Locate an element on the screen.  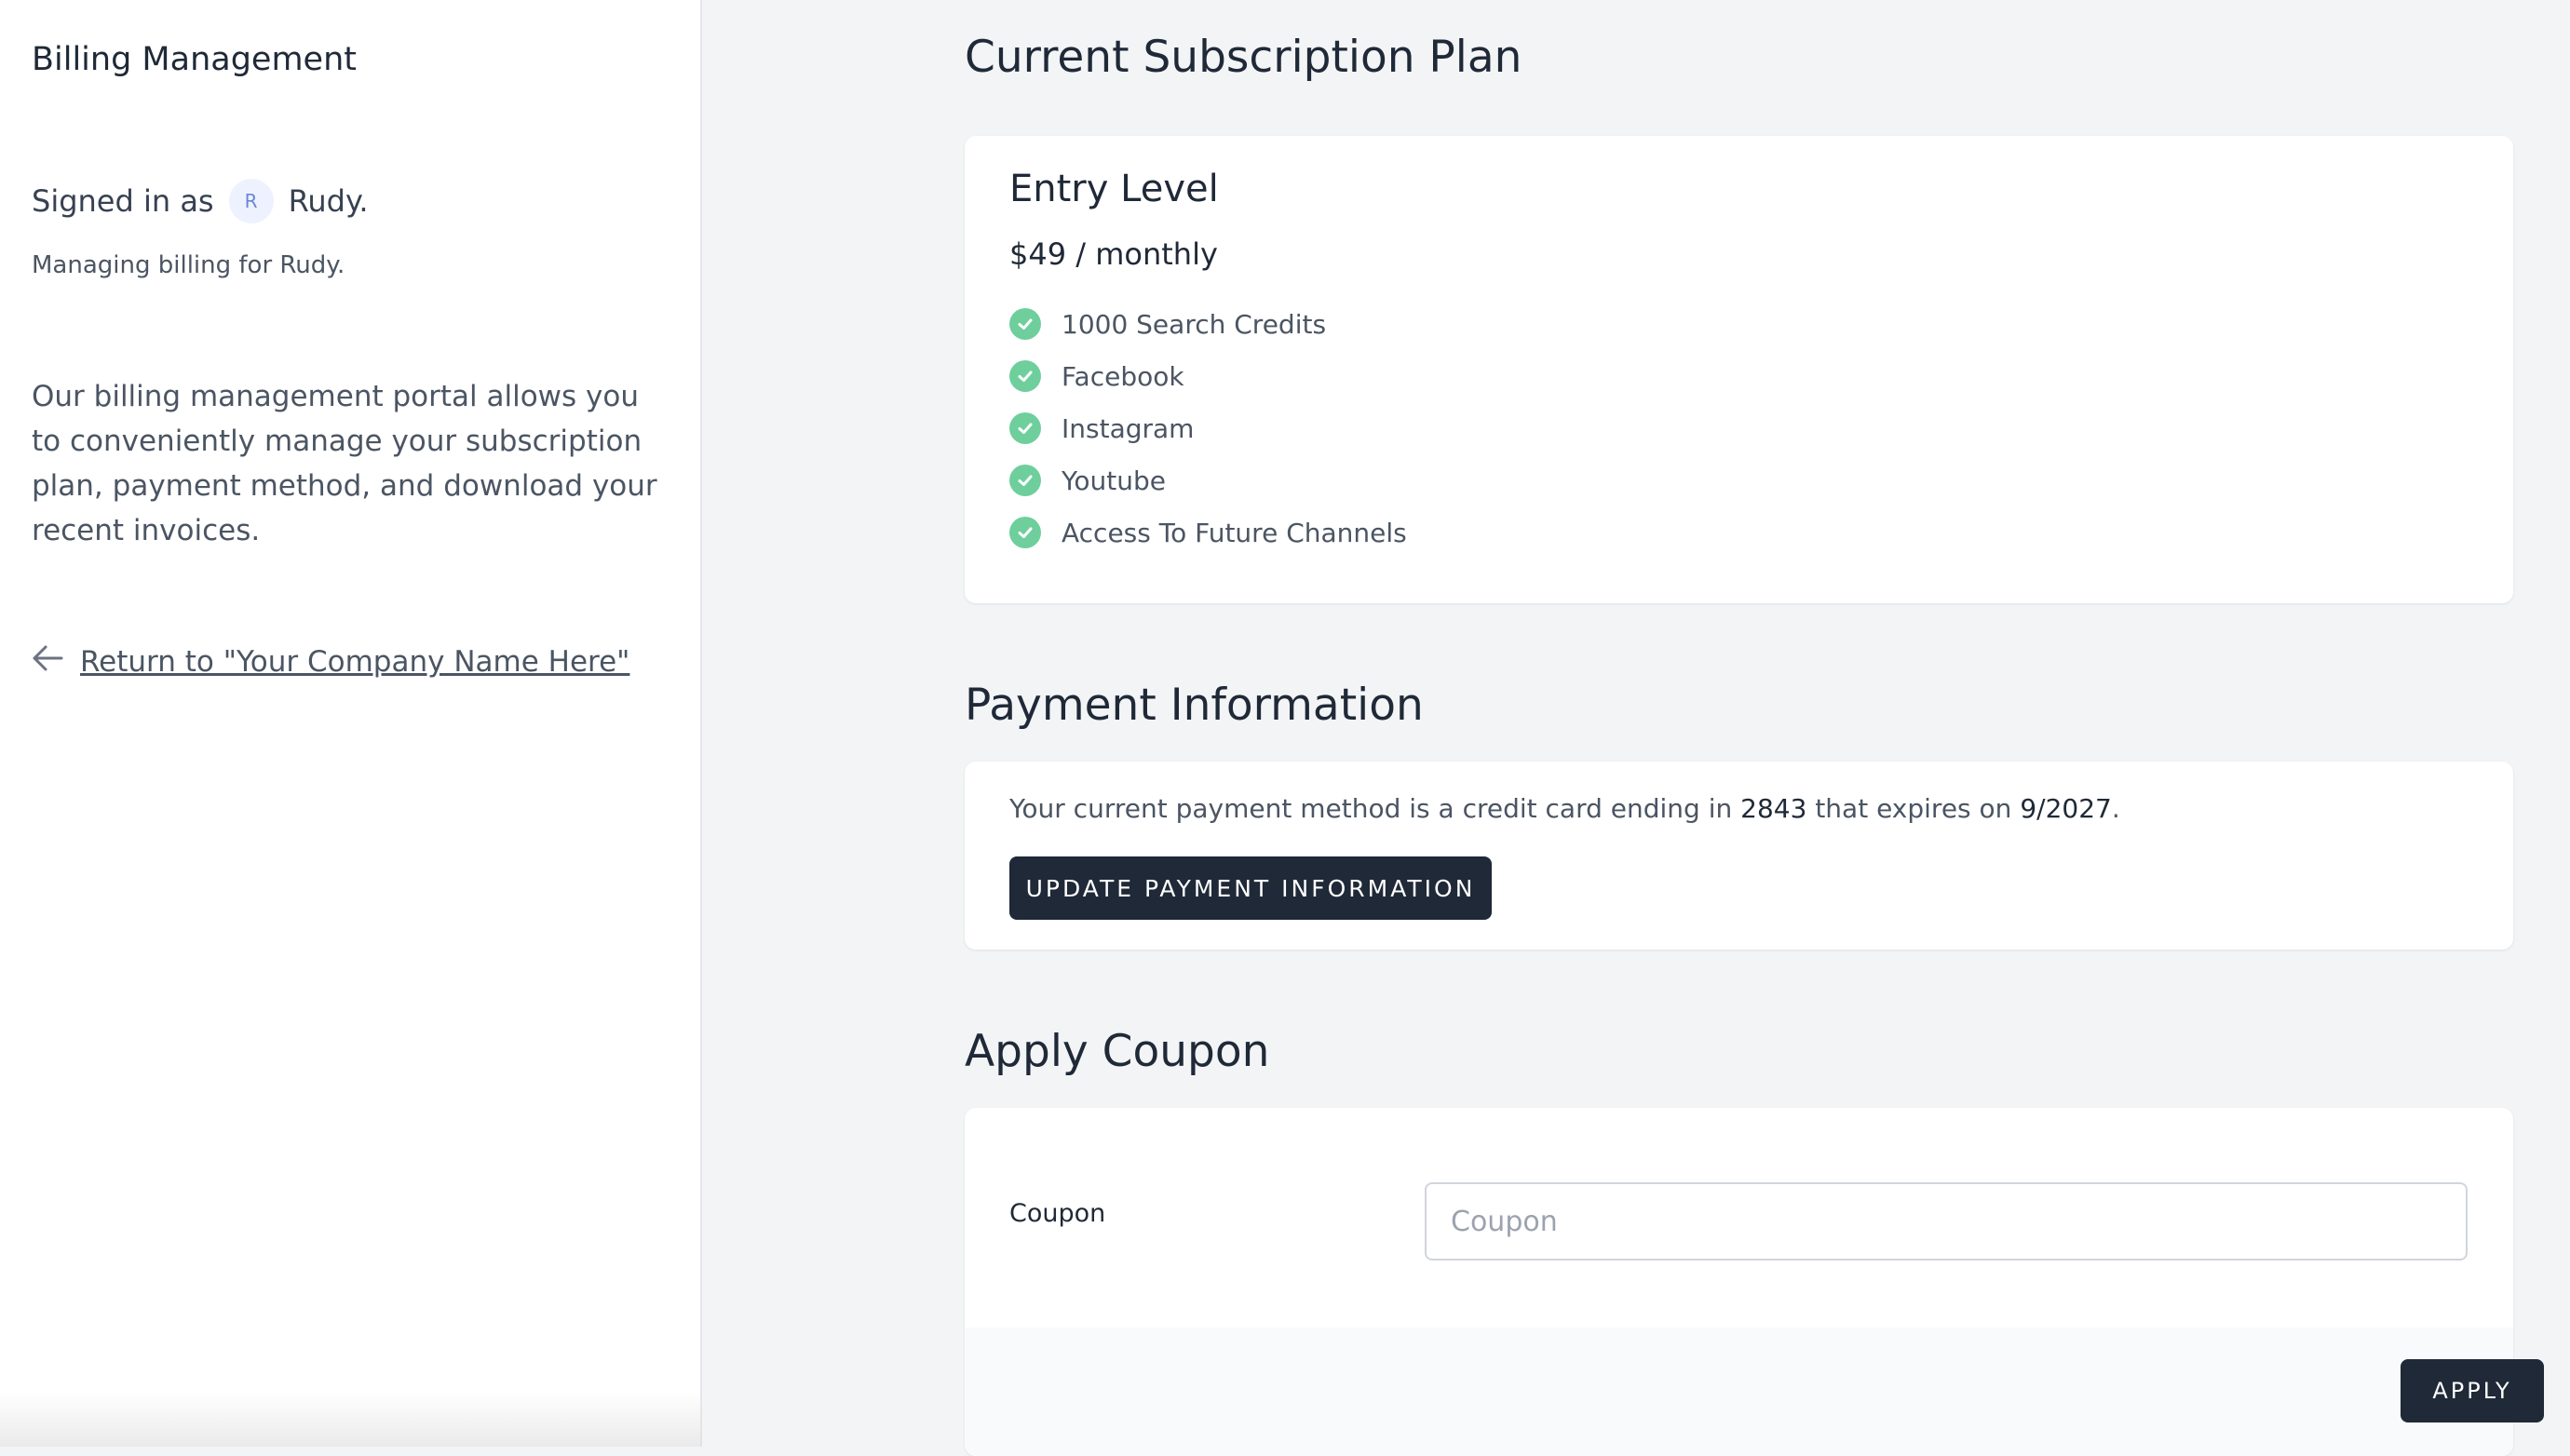
apply-coupon-button: APPLY is located at coordinates (2472, 1390).